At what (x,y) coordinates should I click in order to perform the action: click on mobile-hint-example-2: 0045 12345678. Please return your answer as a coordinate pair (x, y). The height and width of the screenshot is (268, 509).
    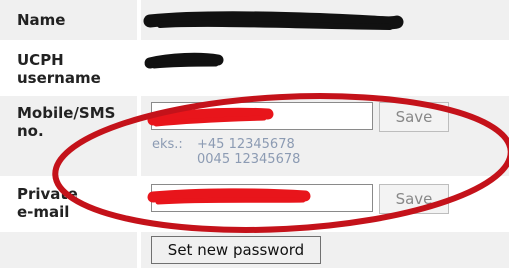
    Looking at the image, I should click on (249, 159).